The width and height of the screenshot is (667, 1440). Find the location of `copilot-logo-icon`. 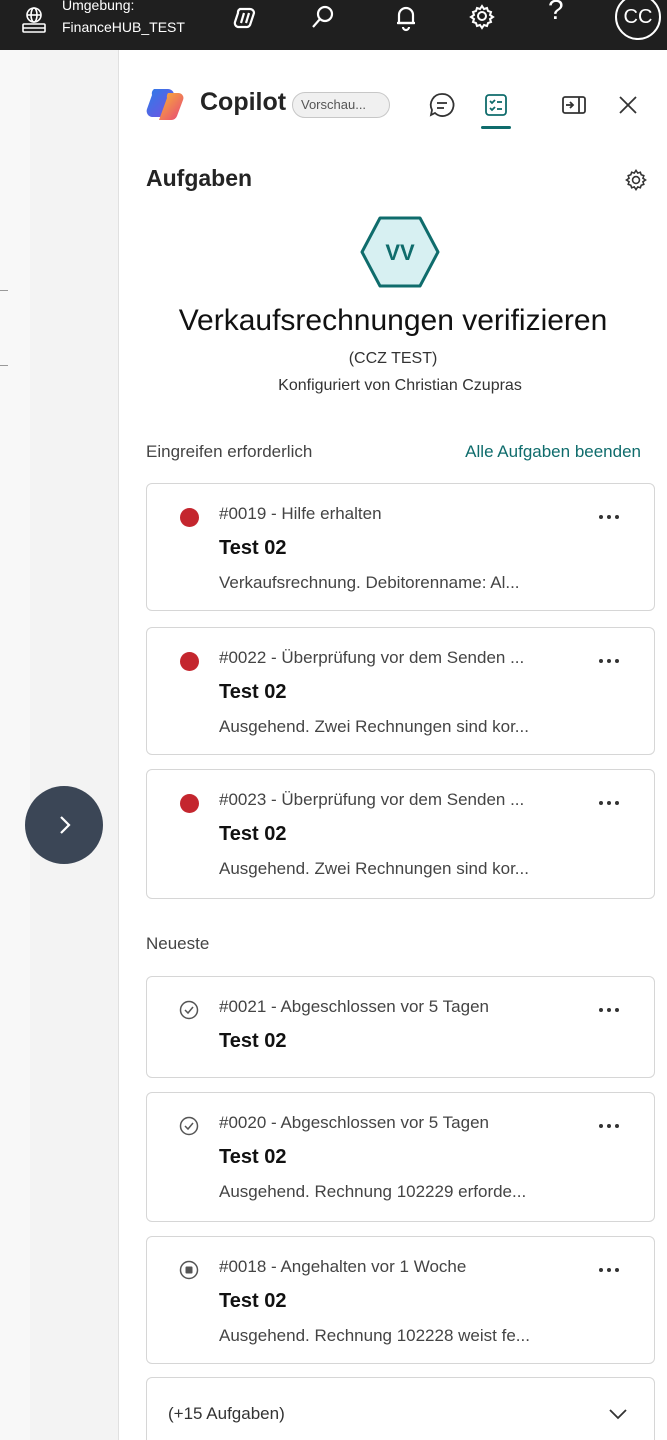

copilot-logo-icon is located at coordinates (165, 105).